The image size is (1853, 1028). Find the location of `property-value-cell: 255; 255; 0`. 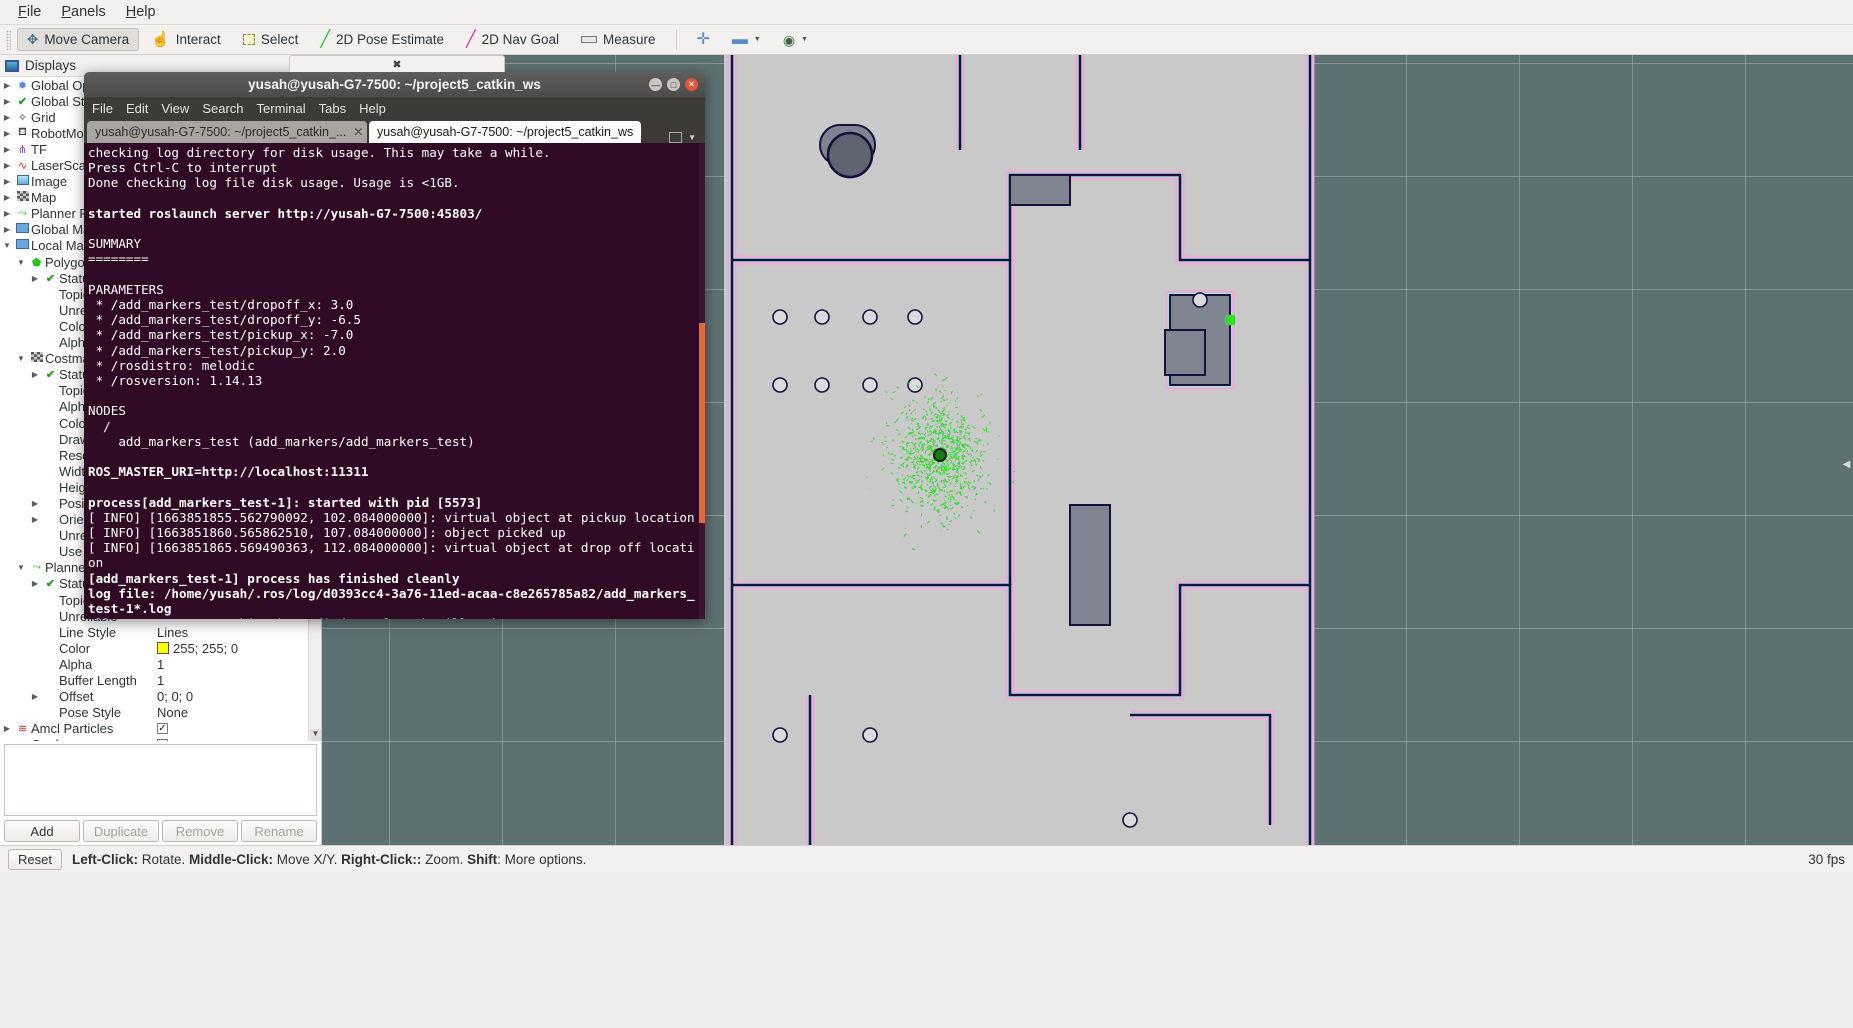

property-value-cell: 255; 255; 0 is located at coordinates (238, 648).